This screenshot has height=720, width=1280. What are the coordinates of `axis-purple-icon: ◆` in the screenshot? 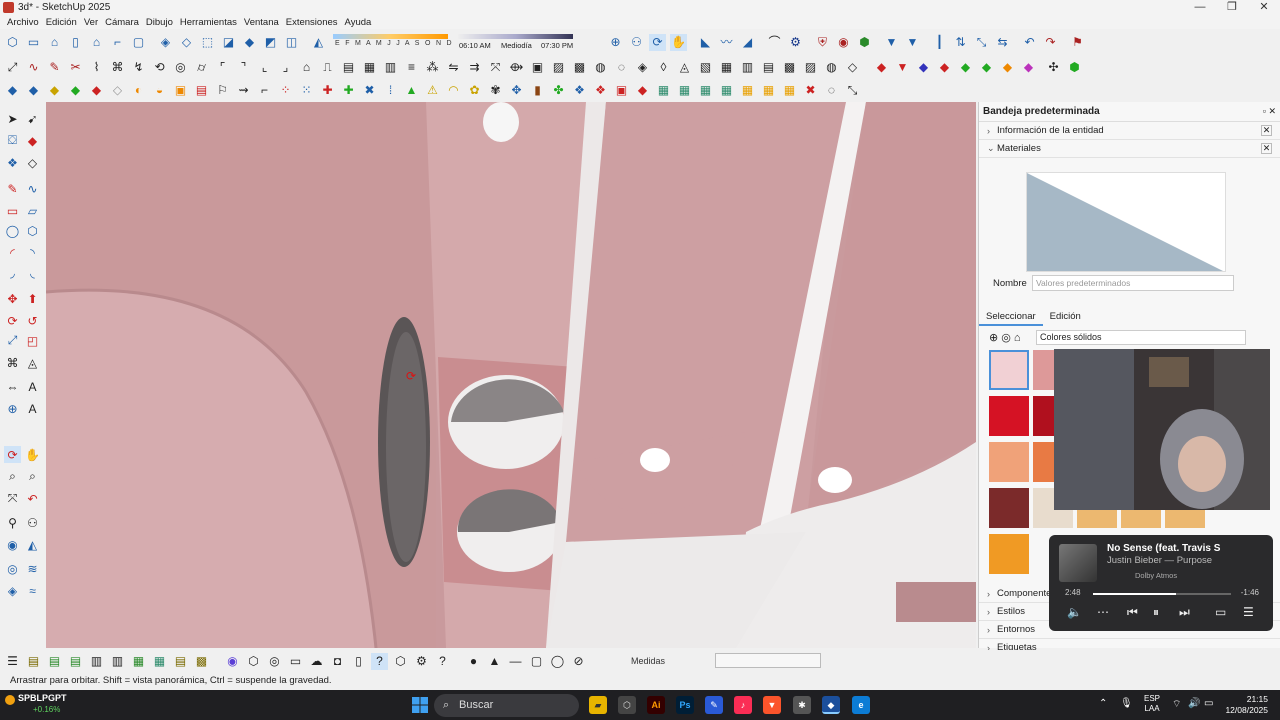 It's located at (1028, 67).